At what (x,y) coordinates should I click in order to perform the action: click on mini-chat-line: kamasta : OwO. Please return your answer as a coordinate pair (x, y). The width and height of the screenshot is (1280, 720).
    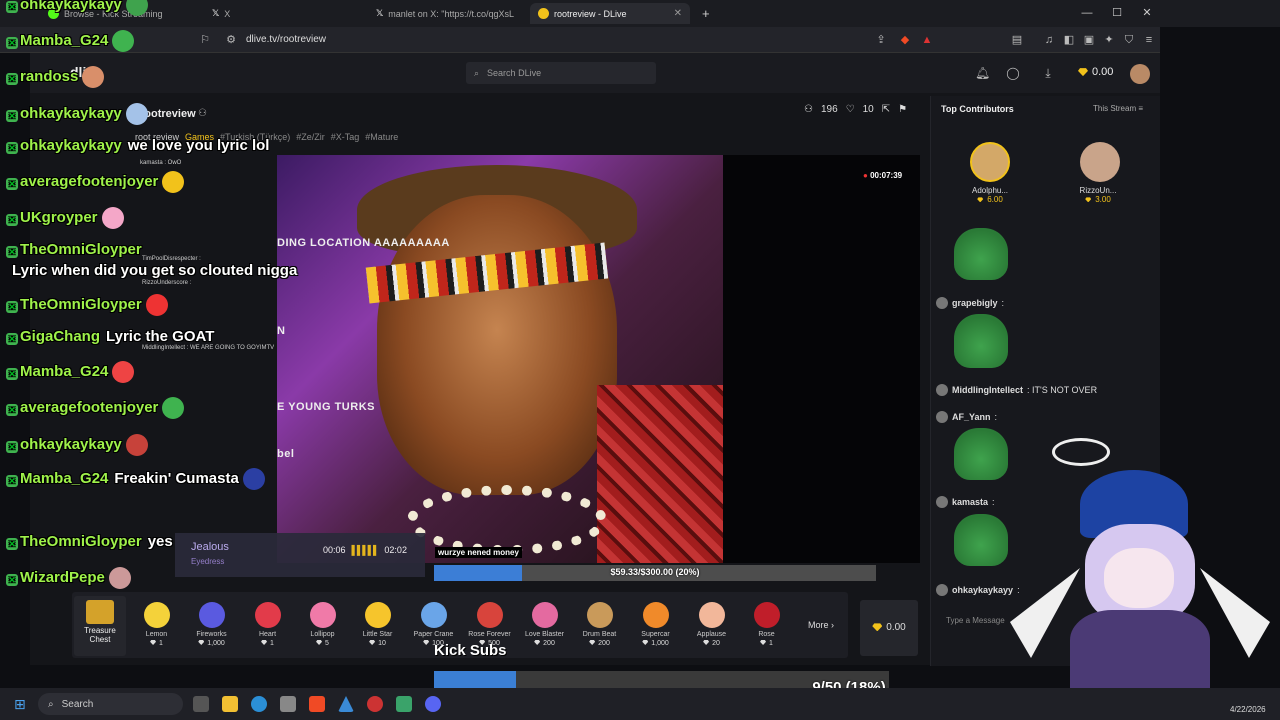
    Looking at the image, I should click on (161, 163).